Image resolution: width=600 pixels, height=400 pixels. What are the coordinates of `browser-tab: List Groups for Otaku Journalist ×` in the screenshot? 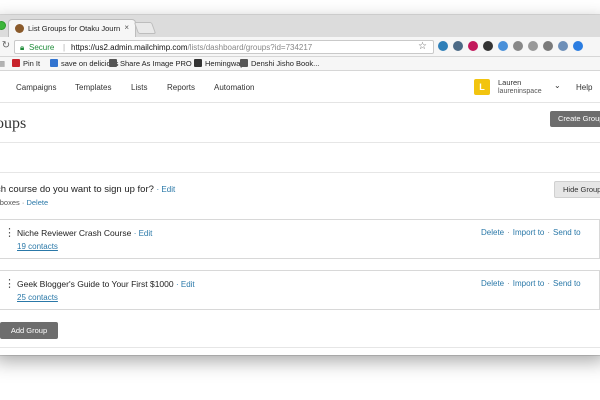 It's located at (72, 28).